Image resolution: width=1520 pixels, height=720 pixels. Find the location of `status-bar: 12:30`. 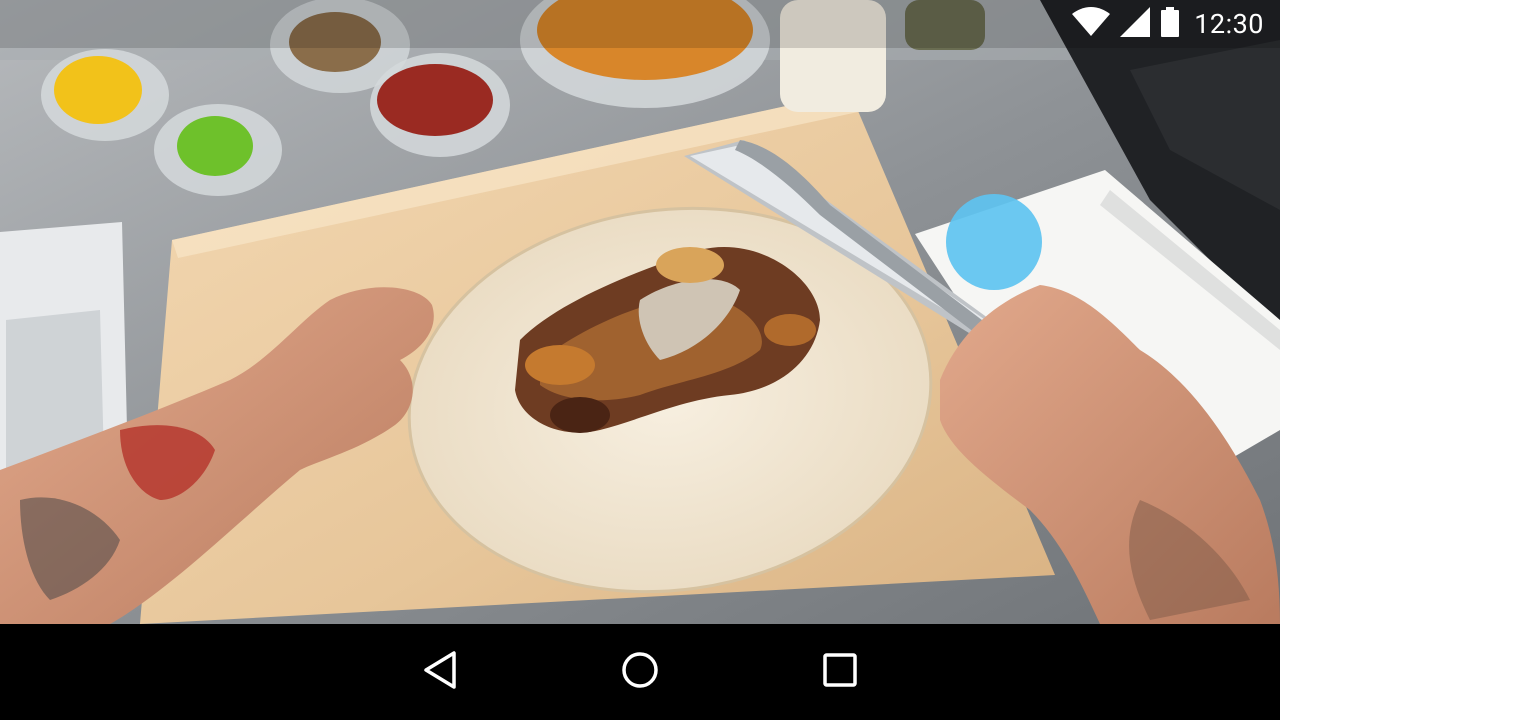

status-bar: 12:30 is located at coordinates (640, 24).